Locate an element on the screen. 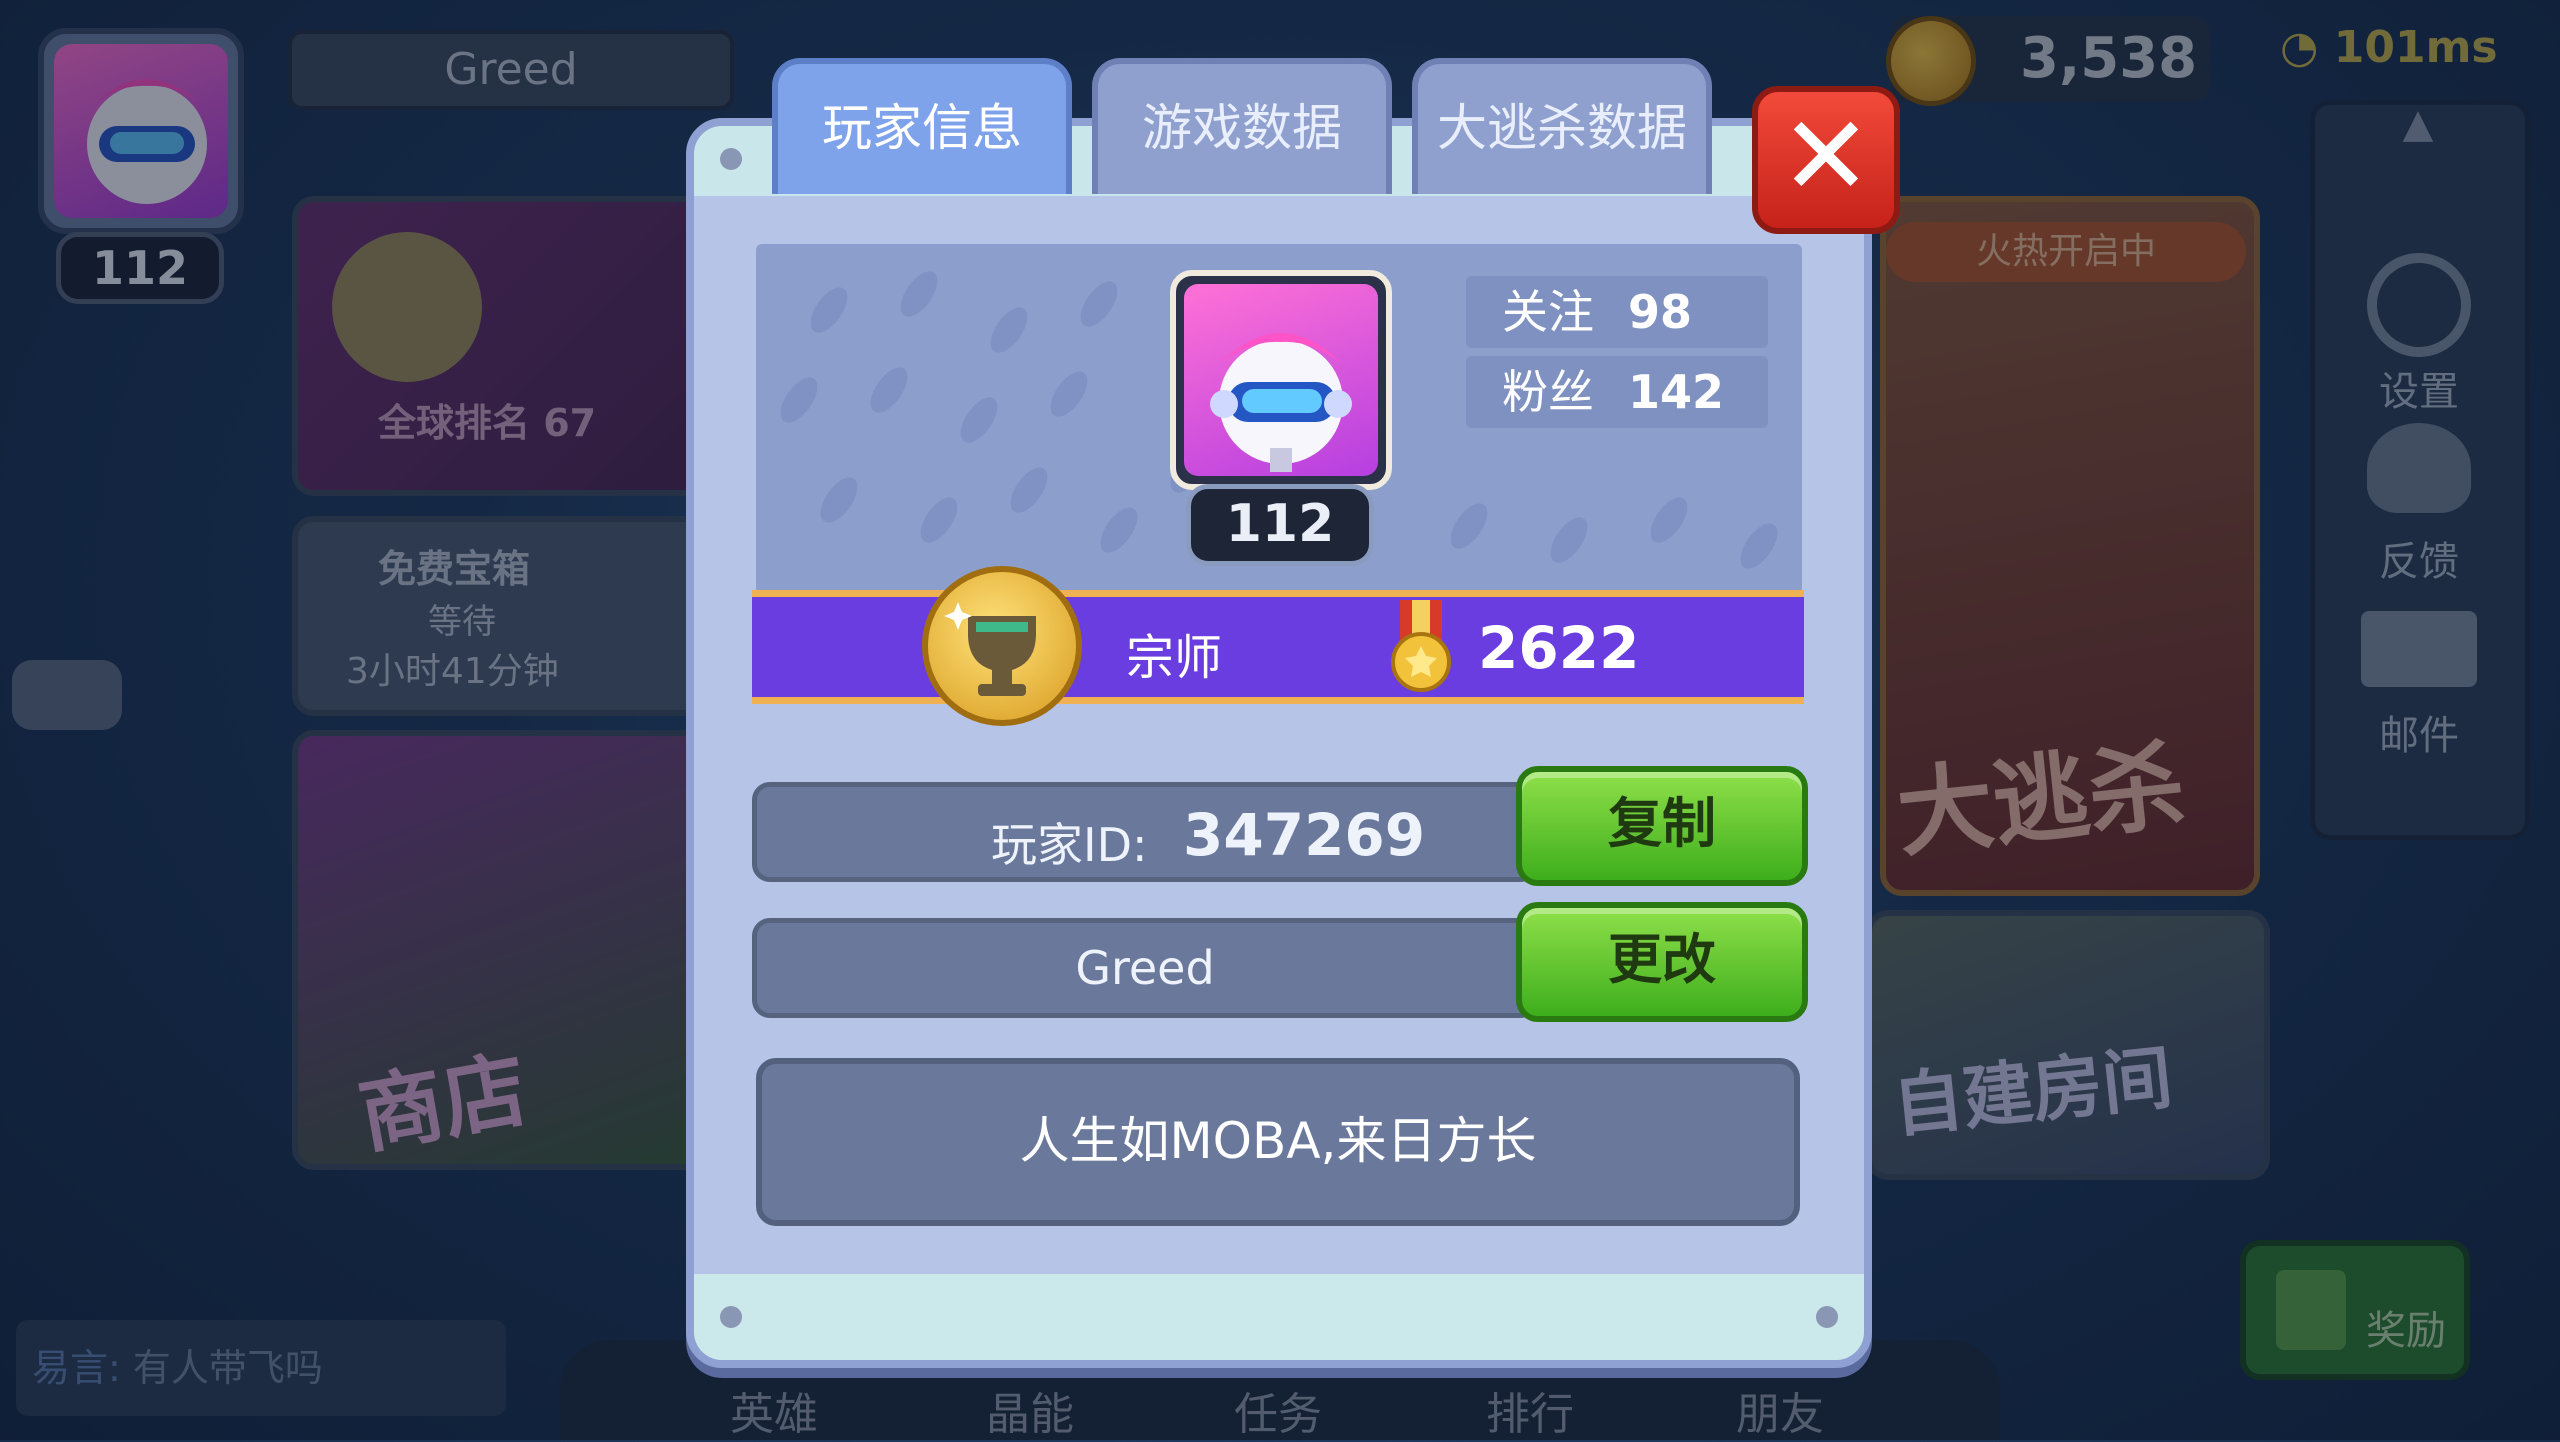 The width and height of the screenshot is (2560, 1442). headset-icon is located at coordinates (2419, 468).